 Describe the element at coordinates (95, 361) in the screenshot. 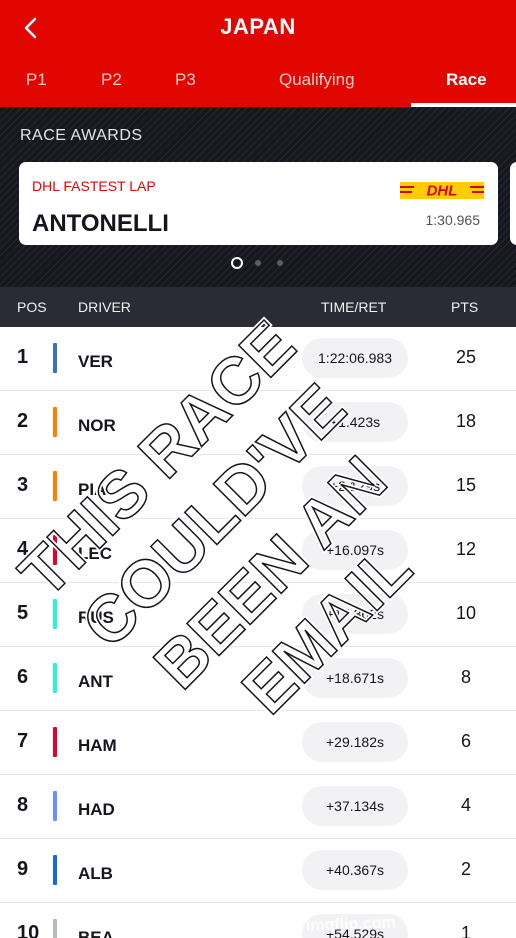

I see `driver-code: VER` at that location.